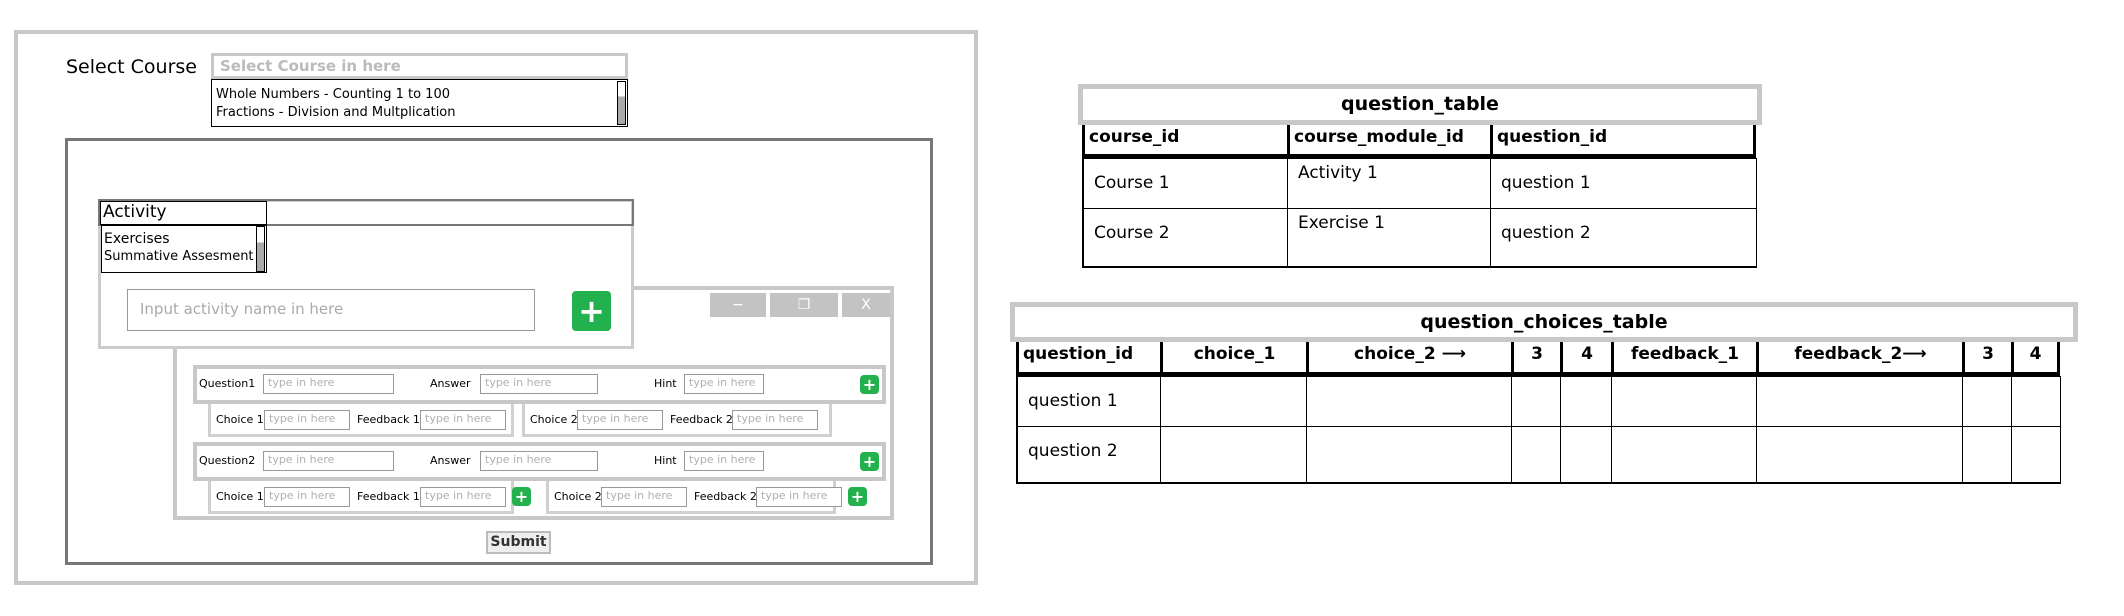 The image size is (2124, 616). Describe the element at coordinates (804, 305) in the screenshot. I see `restore-button: ❐` at that location.